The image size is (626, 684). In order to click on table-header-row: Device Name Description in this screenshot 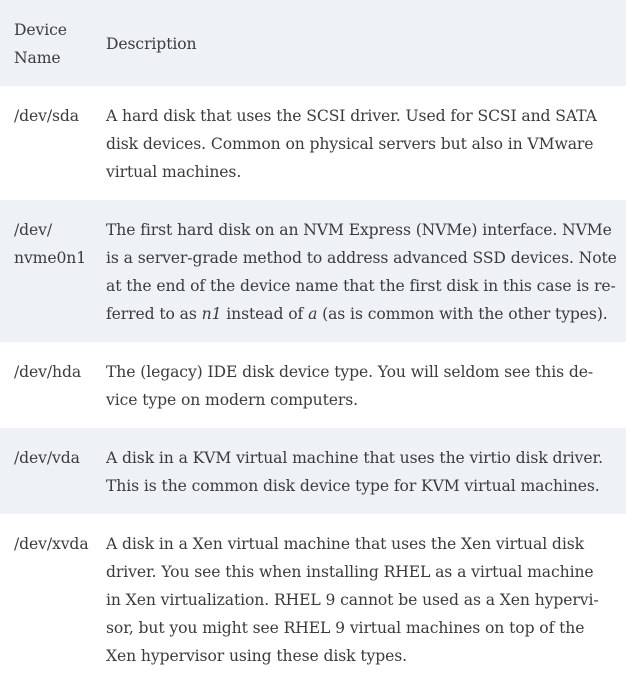, I will do `click(313, 43)`.